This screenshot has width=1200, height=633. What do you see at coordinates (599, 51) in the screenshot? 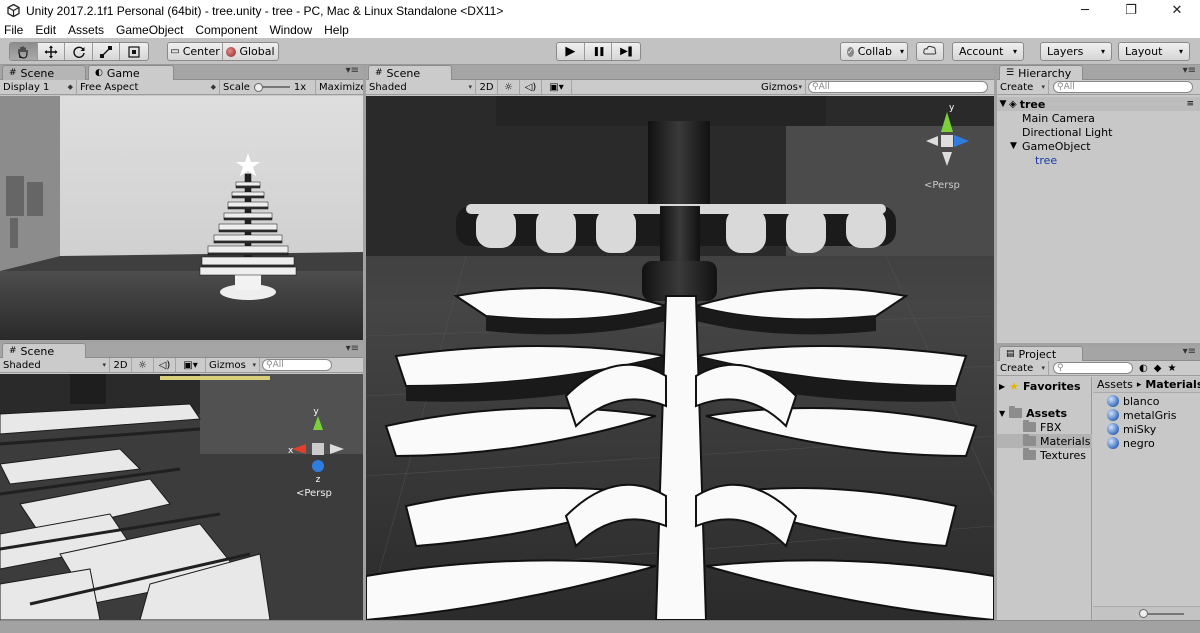
I see `pause-button: ❚❚` at bounding box center [599, 51].